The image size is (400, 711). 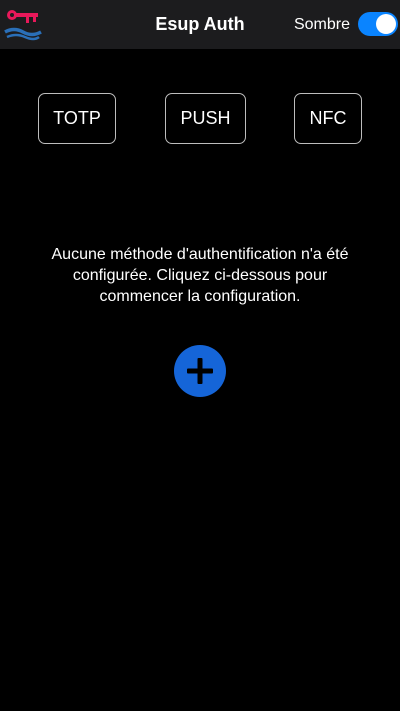 I want to click on plus-icon, so click(x=200, y=371).